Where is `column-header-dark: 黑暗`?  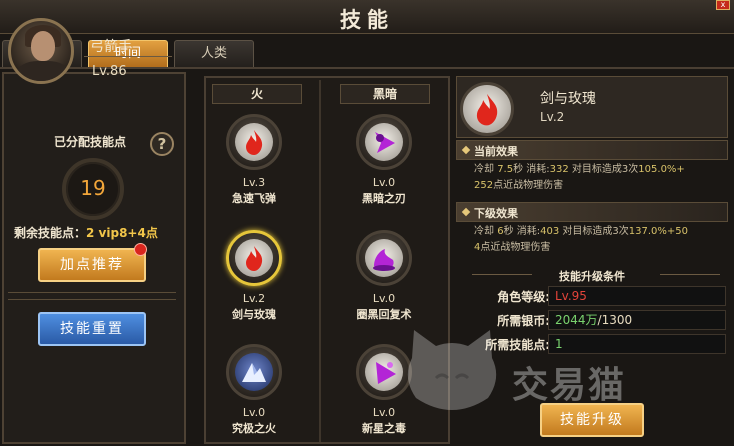 column-header-dark: 黑暗 is located at coordinates (385, 94).